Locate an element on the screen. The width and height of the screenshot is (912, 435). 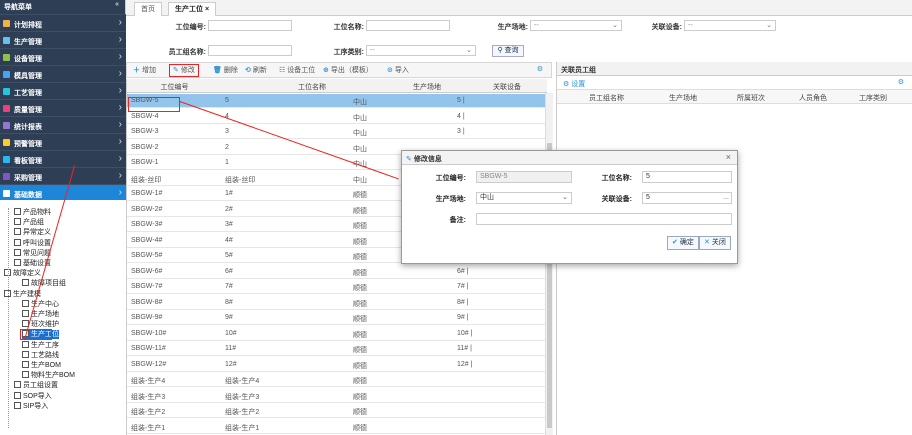
tree-node: 员工组设置 is located at coordinates (36, 385).